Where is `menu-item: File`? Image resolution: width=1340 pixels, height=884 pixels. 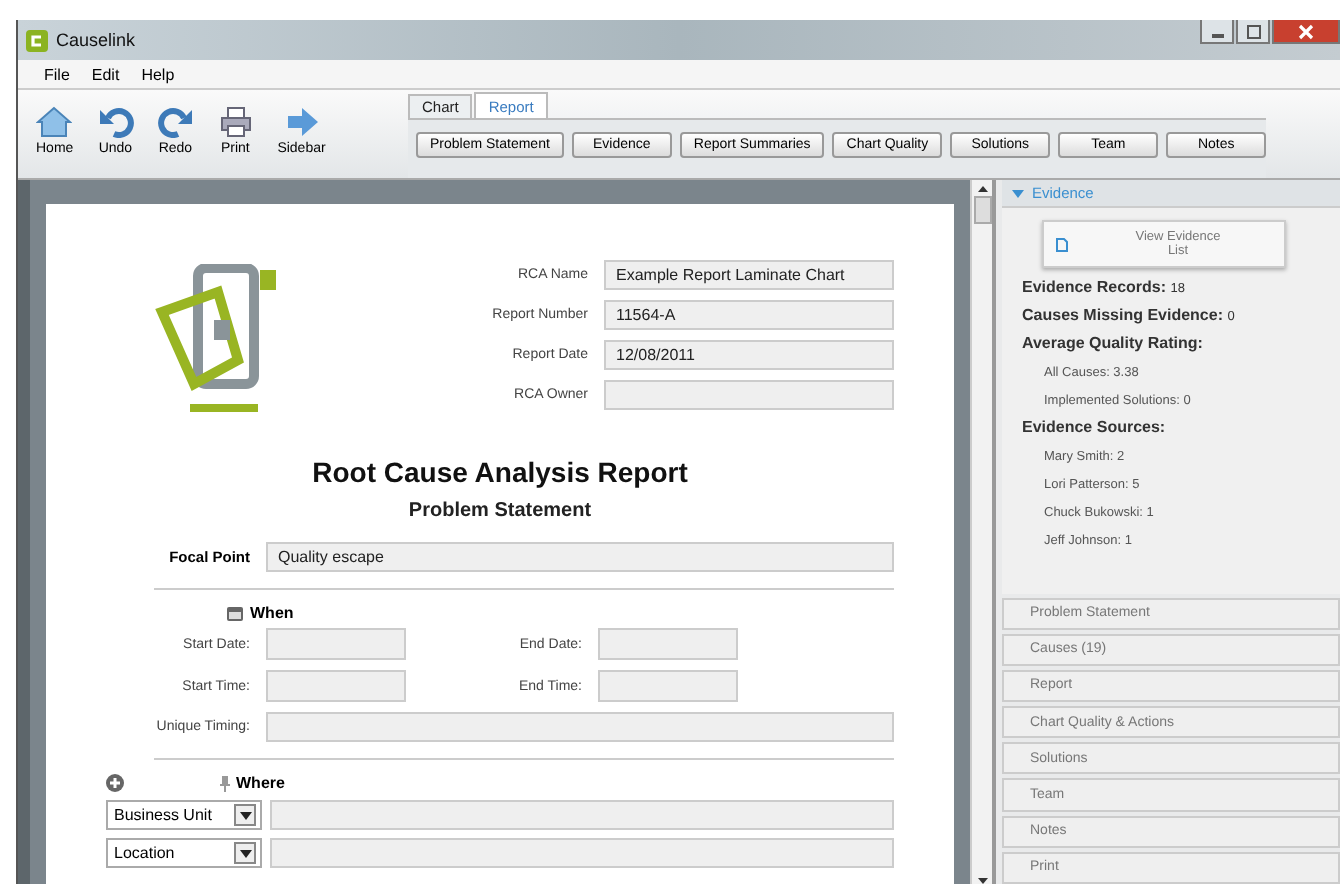
menu-item: File is located at coordinates (57, 74).